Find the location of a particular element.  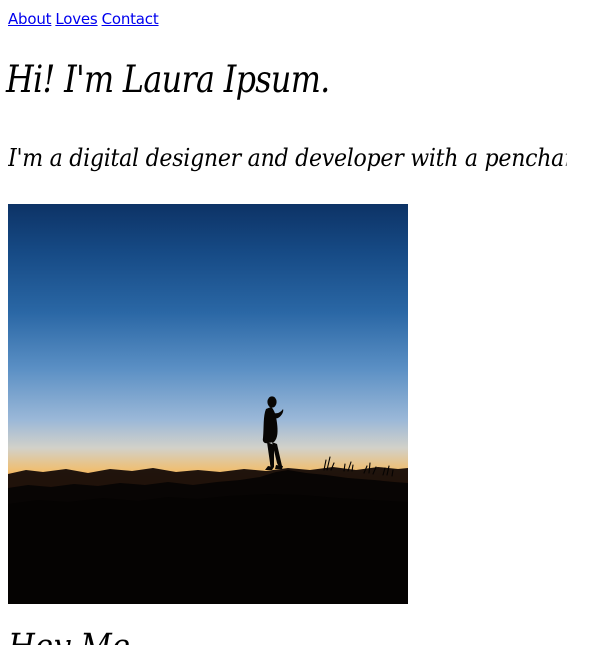

nav-link-contact: Contact is located at coordinates (130, 19).